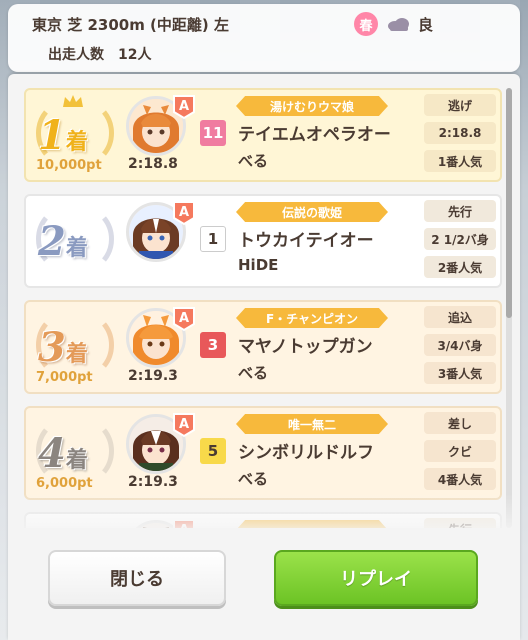 The height and width of the screenshot is (640, 528). I want to click on close-button: 閉じる, so click(137, 578).